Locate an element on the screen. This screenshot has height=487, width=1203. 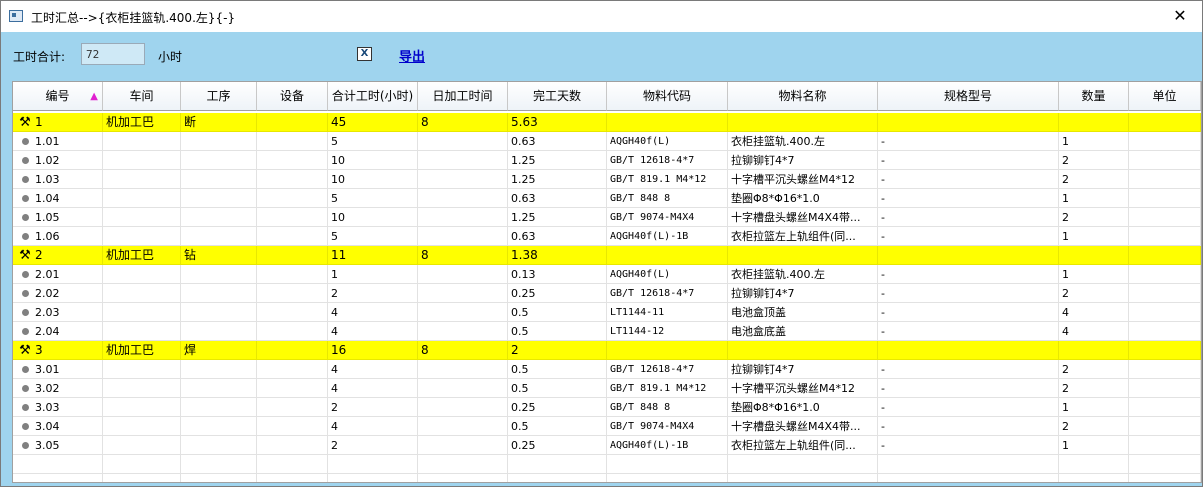
table-row: 2.04 4 0.5 LT1144-12 电池盒底盖 -4 is located at coordinates (607, 331).